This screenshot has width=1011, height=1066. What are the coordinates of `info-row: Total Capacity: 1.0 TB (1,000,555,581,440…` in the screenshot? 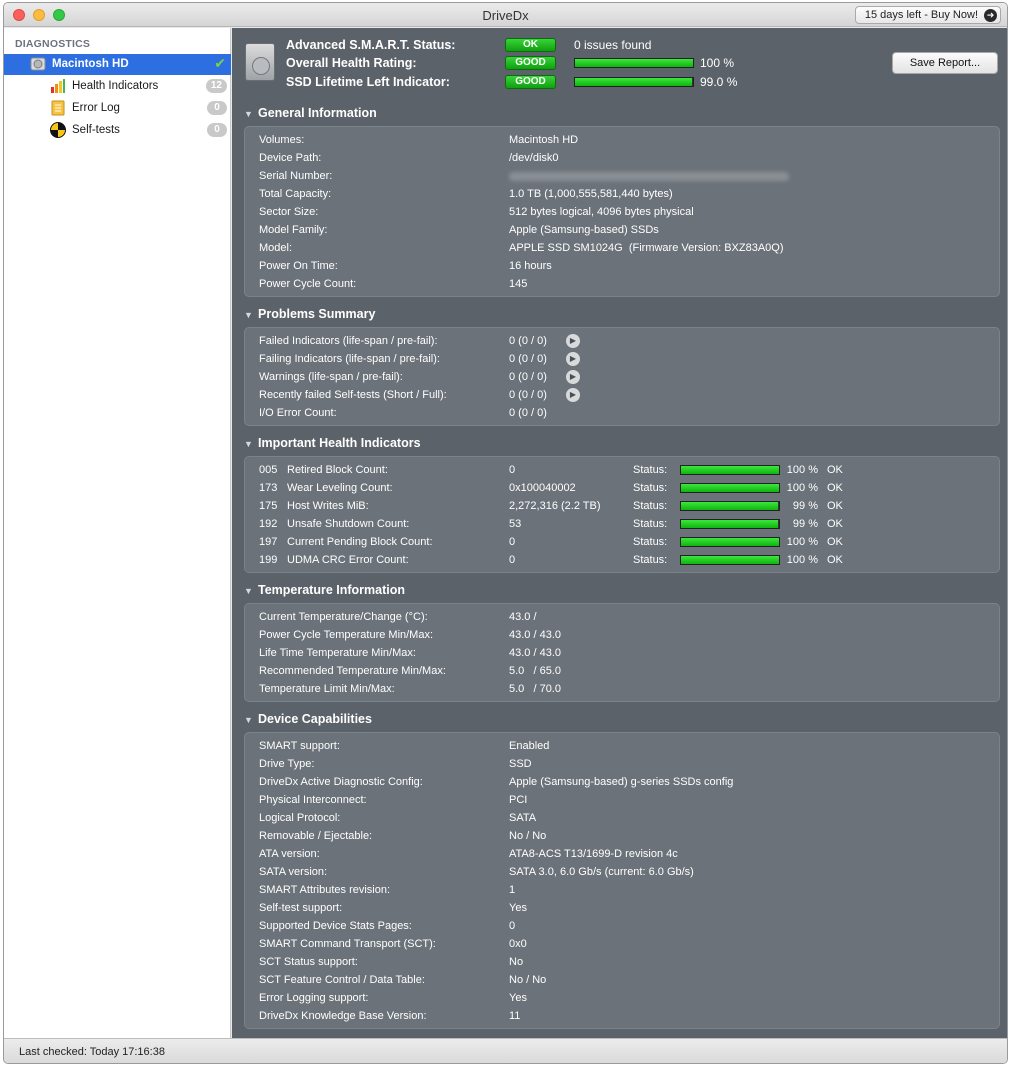 It's located at (622, 194).